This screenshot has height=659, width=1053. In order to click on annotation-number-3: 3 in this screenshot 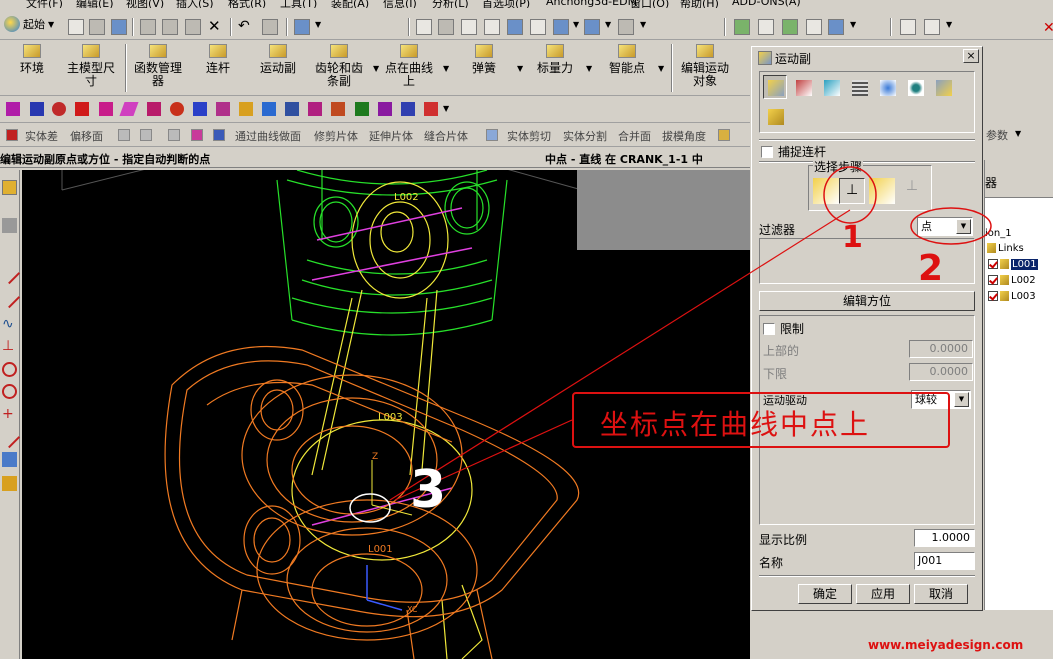, I will do `click(428, 490)`.